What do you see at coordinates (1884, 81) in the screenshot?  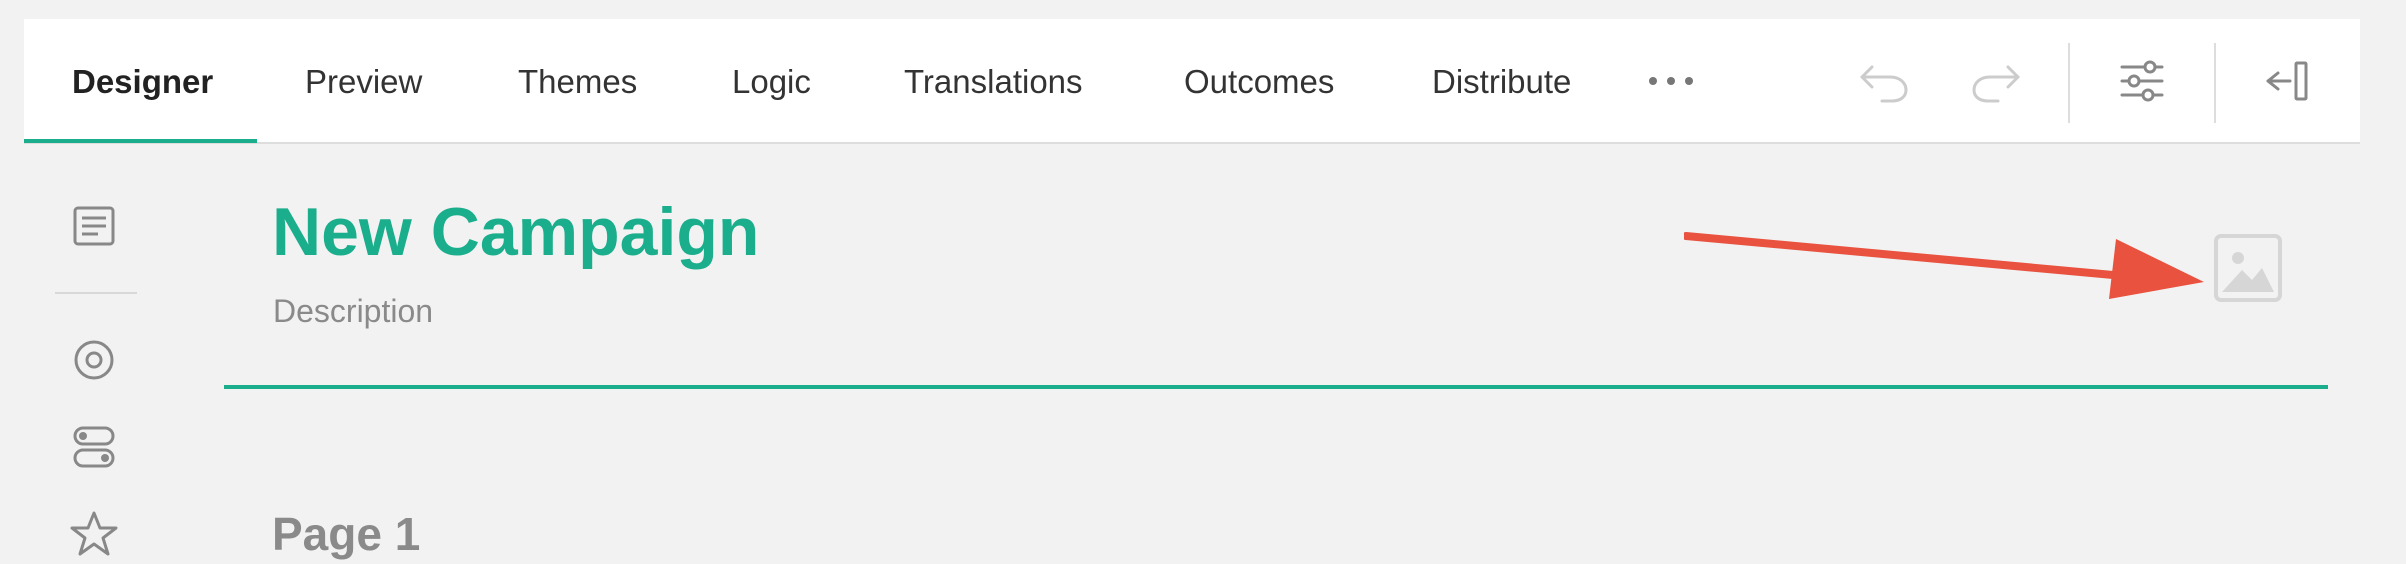 I see `undo-icon` at bounding box center [1884, 81].